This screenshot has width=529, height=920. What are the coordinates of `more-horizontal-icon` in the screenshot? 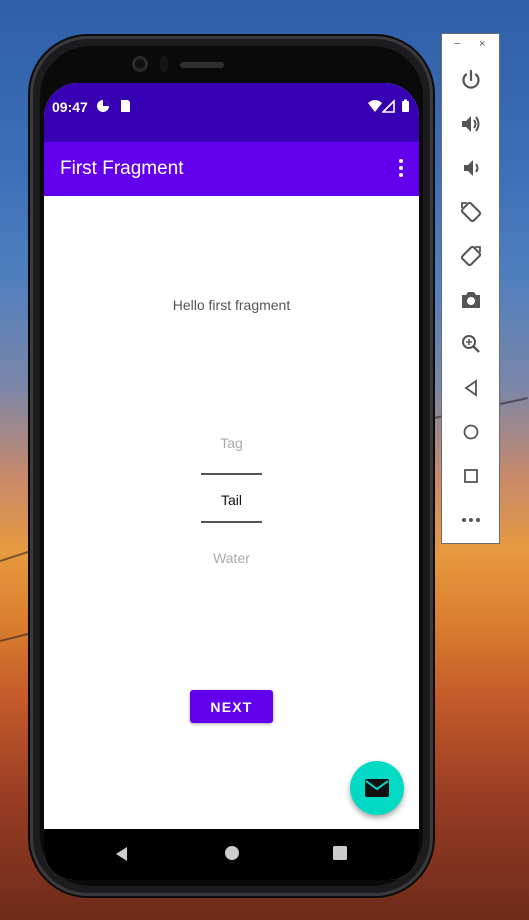 It's located at (471, 520).